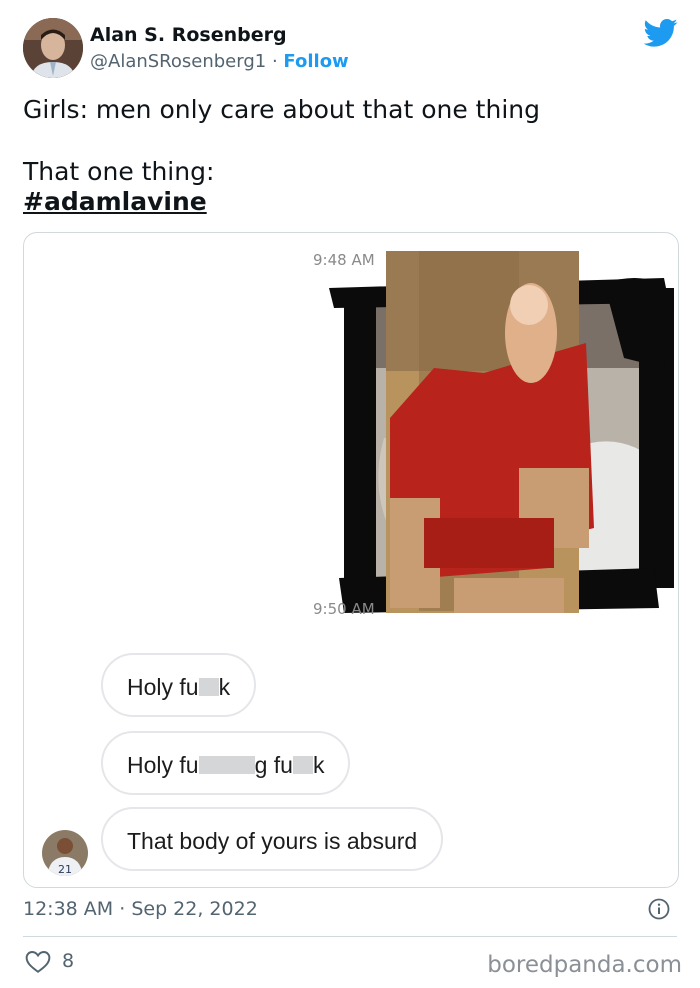  I want to click on author-name: Alan S. Rosenberg, so click(188, 35).